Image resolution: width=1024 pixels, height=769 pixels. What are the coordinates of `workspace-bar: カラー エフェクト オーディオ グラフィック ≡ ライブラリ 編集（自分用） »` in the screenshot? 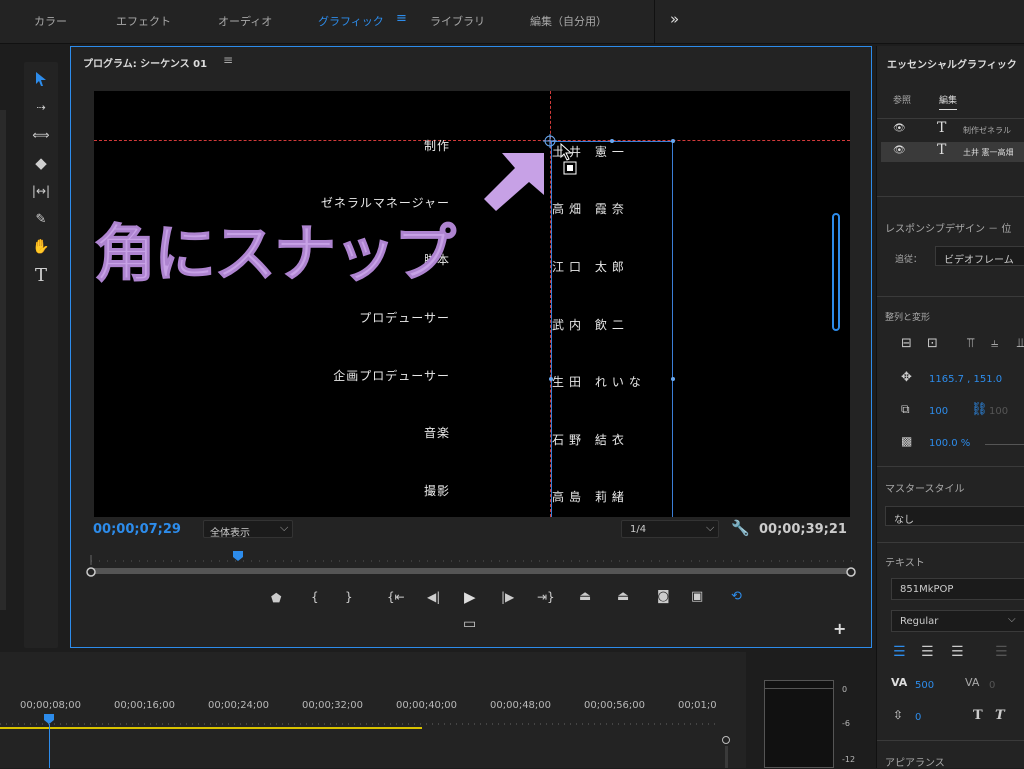 It's located at (512, 22).